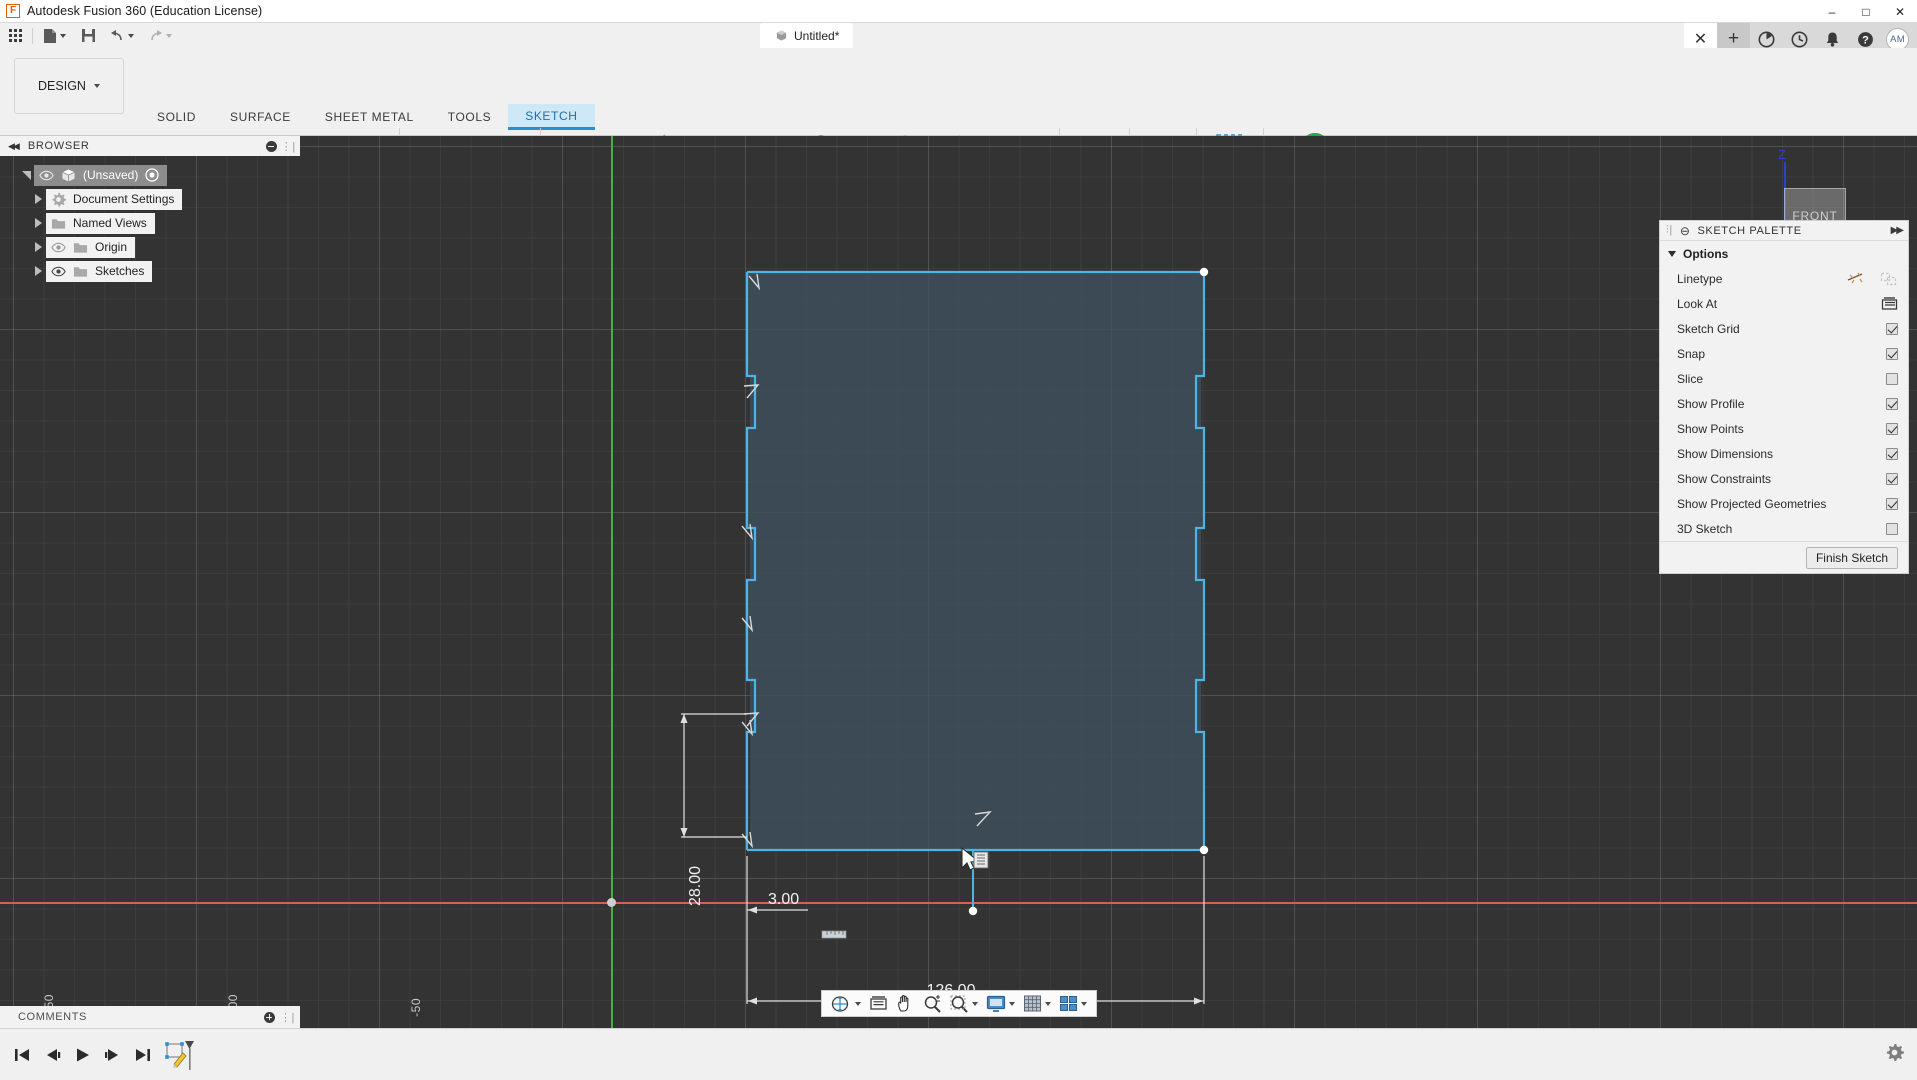  What do you see at coordinates (1851, 557) in the screenshot?
I see `finish-sketch-button: Finish Sketch` at bounding box center [1851, 557].